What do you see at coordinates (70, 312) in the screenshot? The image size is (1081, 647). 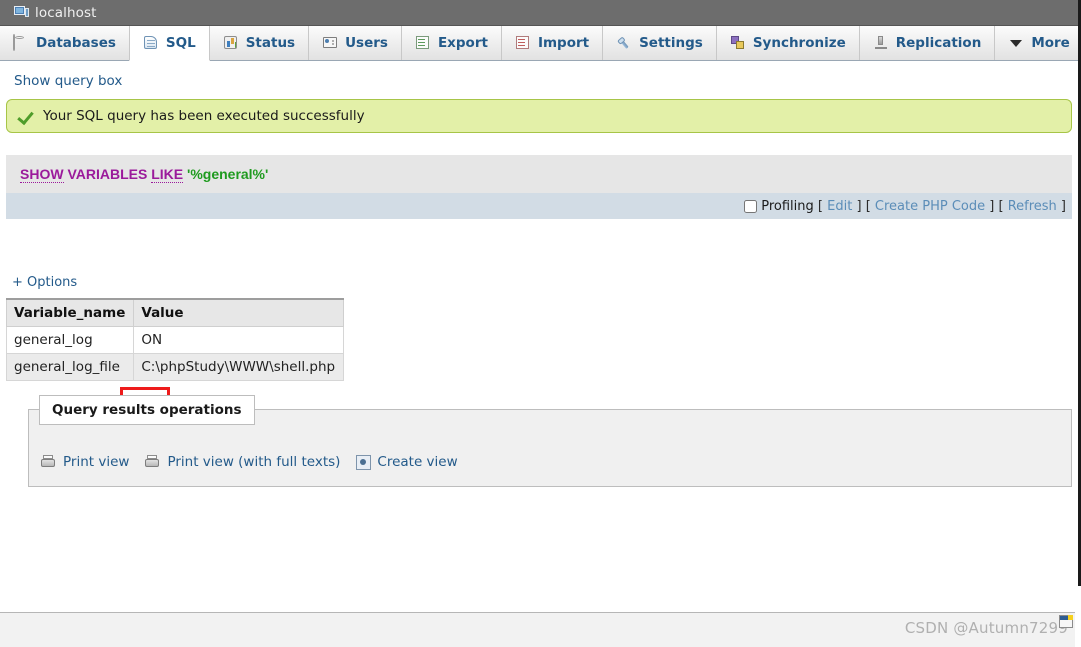 I see `column-header-variable-name: Variable_name` at bounding box center [70, 312].